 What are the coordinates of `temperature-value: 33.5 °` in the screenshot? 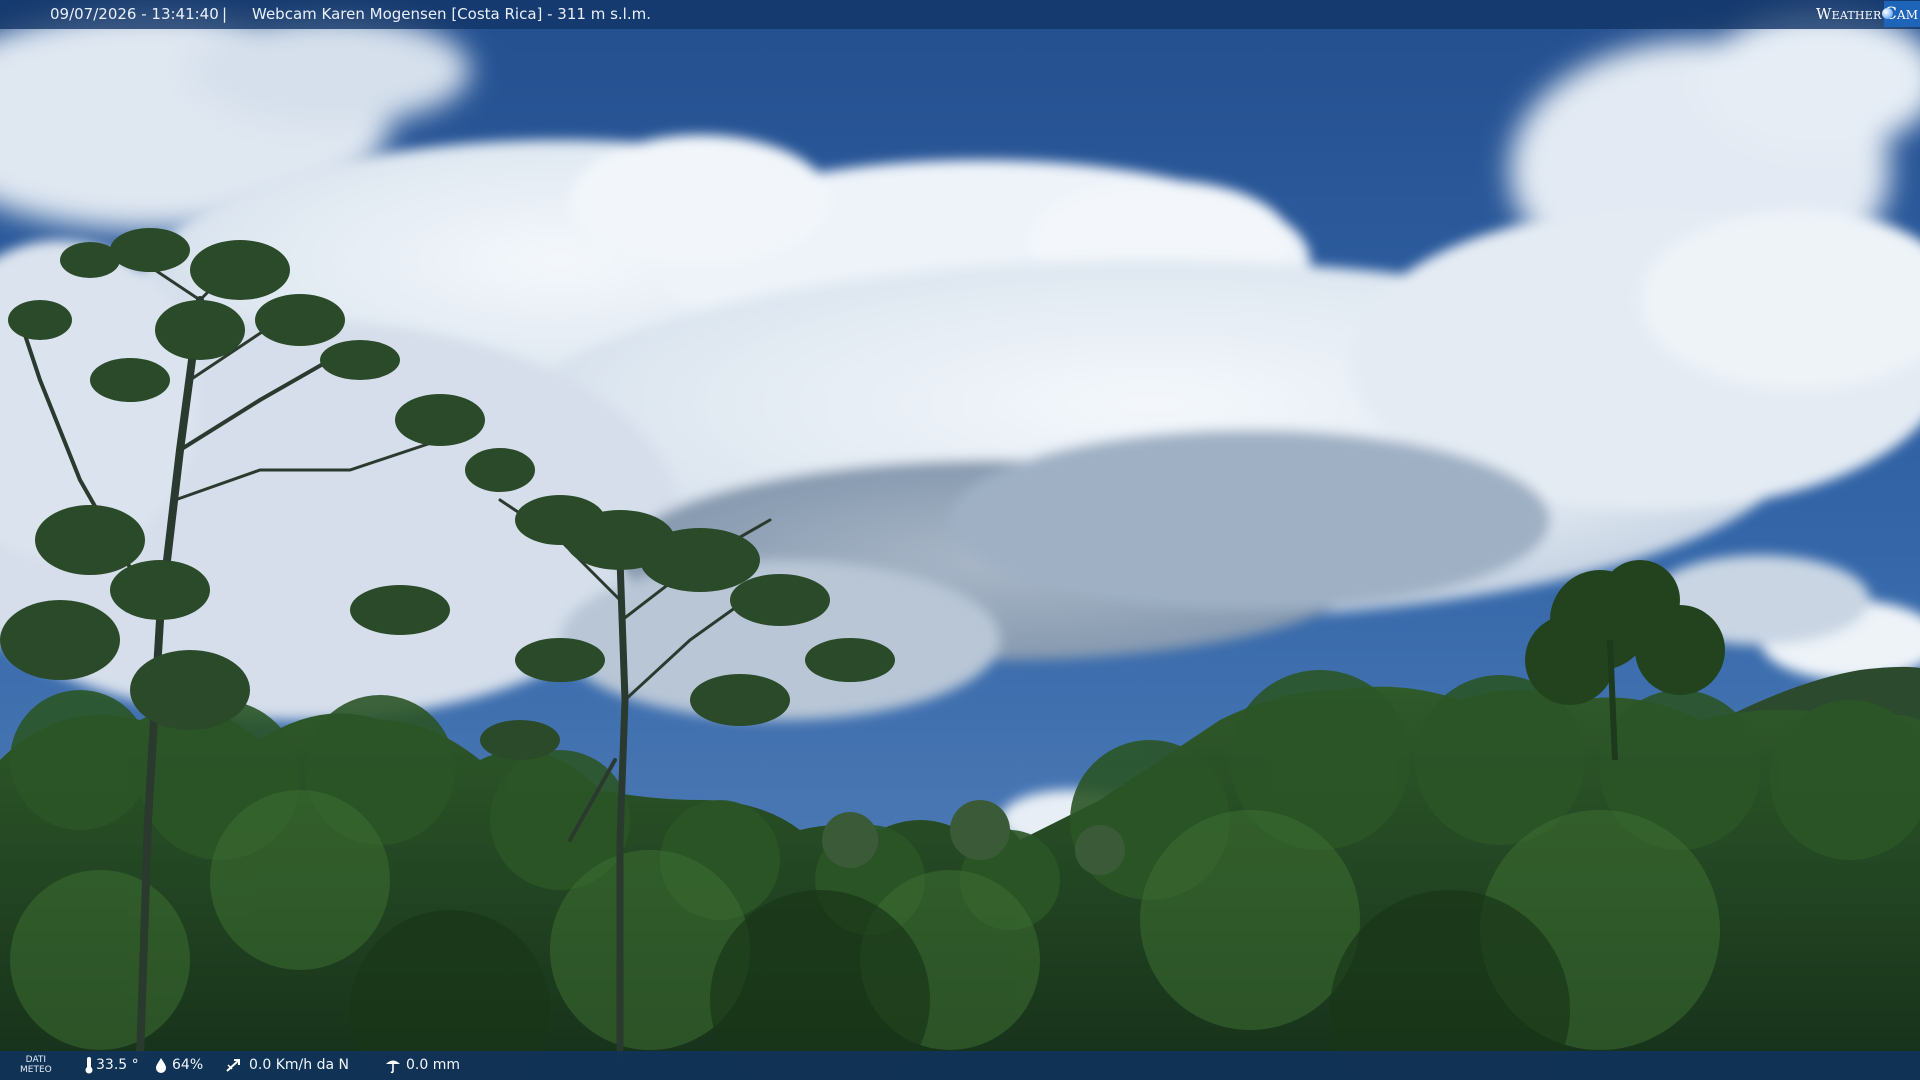 It's located at (117, 1065).